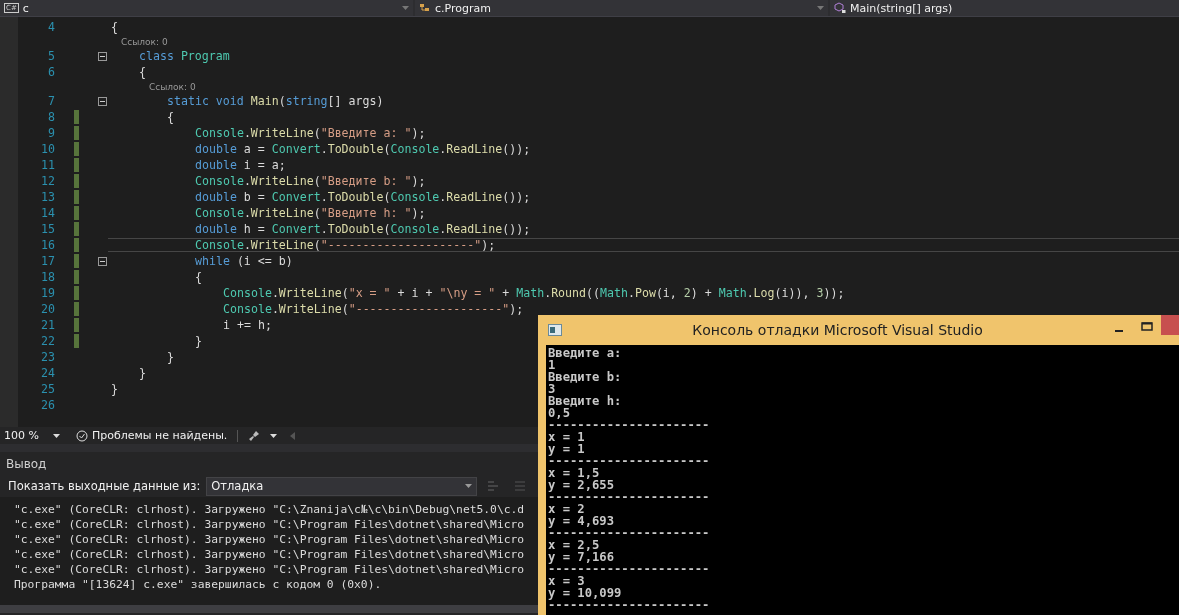  What do you see at coordinates (552, 389) in the screenshot?
I see `console-line: 3` at bounding box center [552, 389].